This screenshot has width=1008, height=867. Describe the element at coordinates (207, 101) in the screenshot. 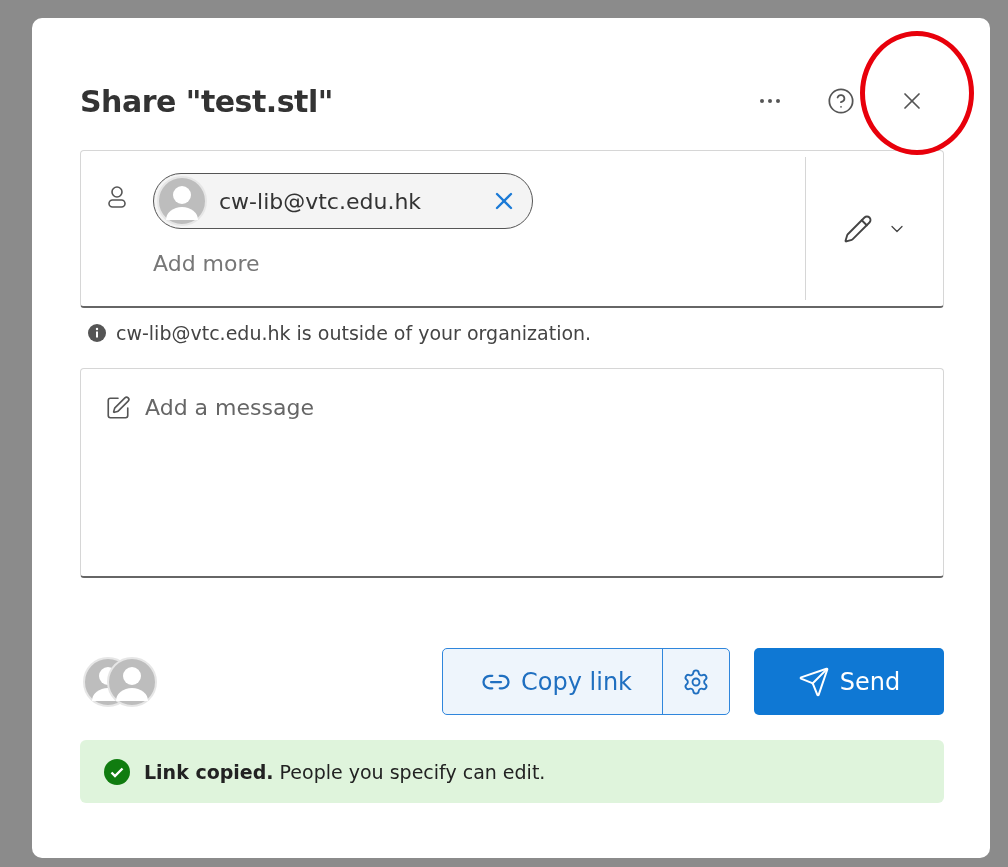

I see `dialog-title: Share "test.stl"` at that location.